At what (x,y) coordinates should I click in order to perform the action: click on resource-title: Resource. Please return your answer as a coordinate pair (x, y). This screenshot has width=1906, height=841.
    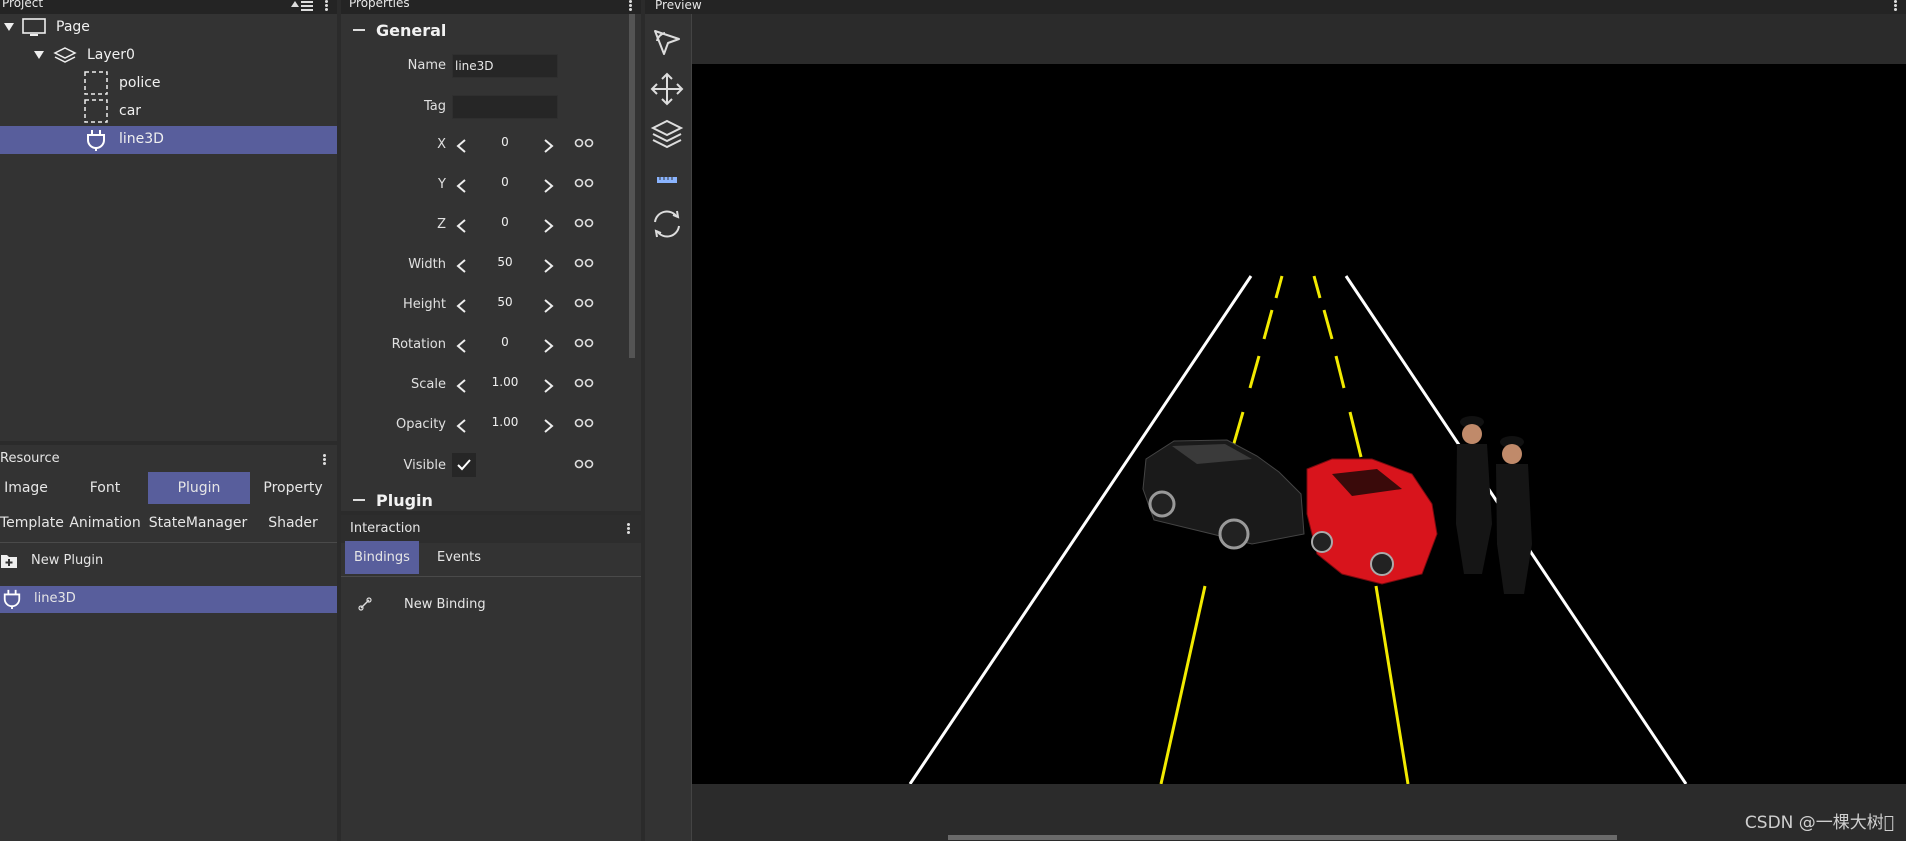
    Looking at the image, I should click on (30, 458).